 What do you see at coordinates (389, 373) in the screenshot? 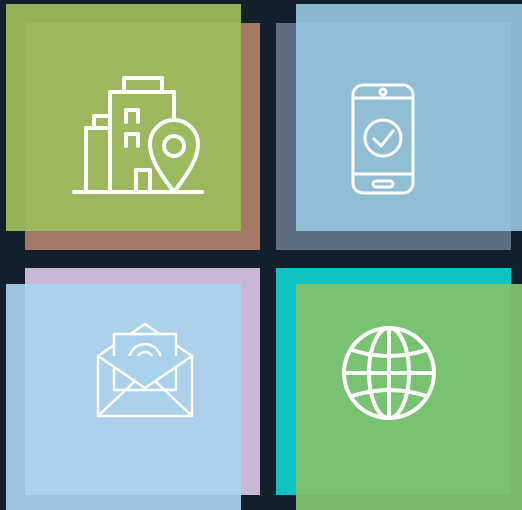
I see `globe-icon` at bounding box center [389, 373].